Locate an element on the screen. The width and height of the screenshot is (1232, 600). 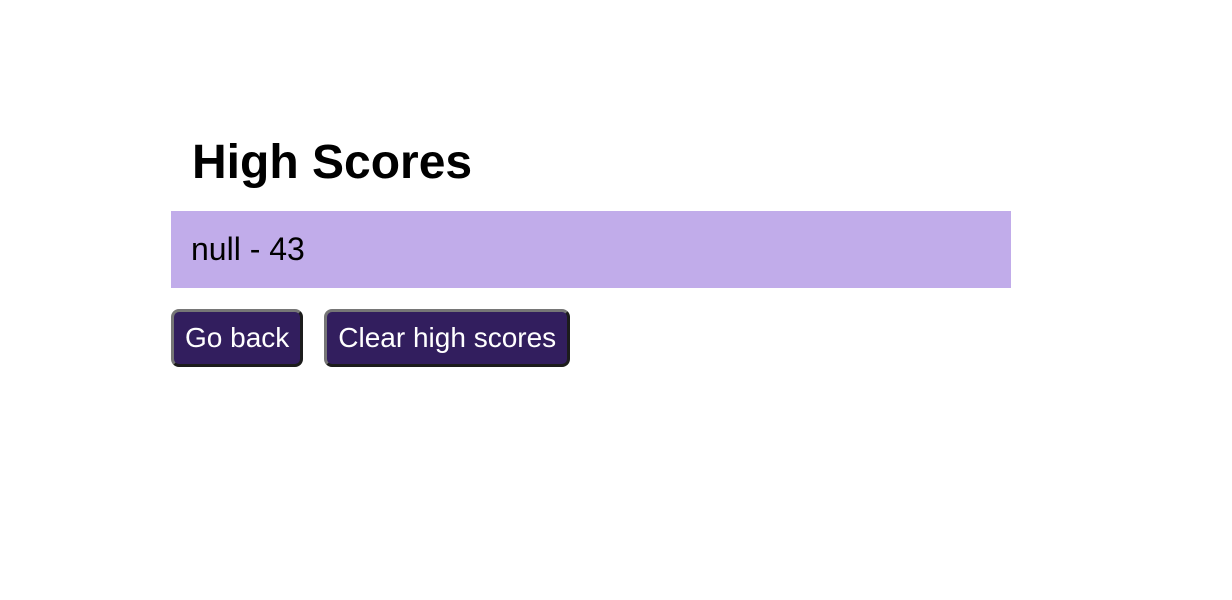
go-back-button: Go back is located at coordinates (237, 338).